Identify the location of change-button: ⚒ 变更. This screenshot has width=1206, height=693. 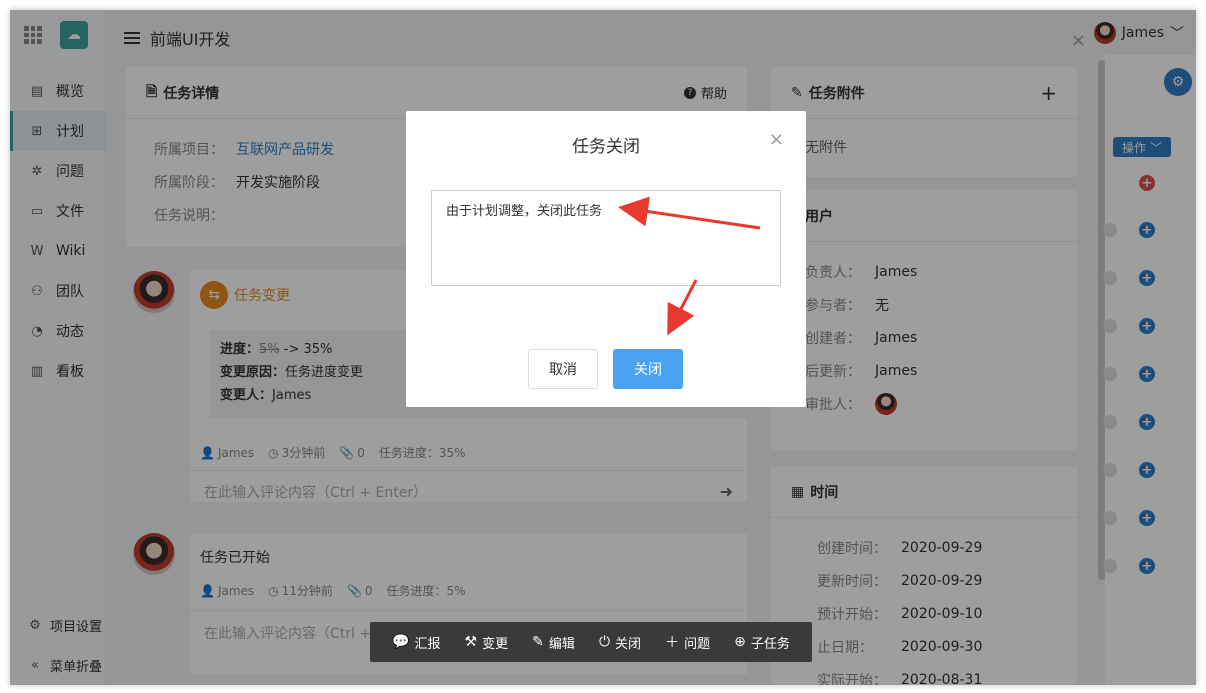
(487, 642).